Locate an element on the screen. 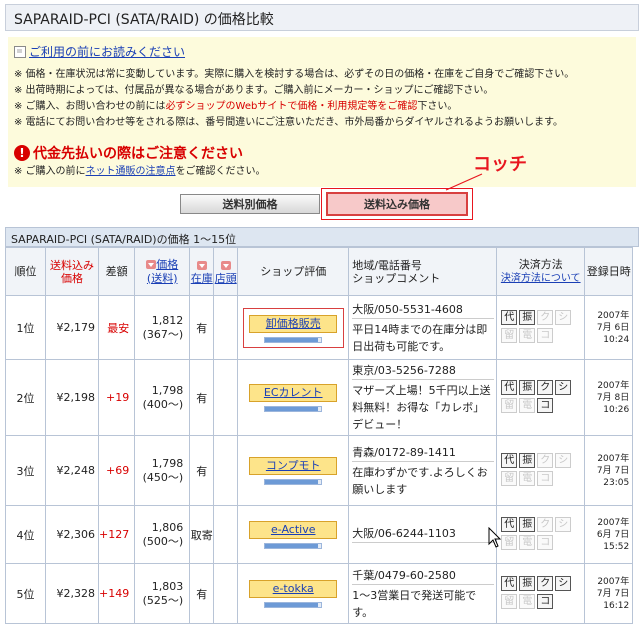 This screenshot has height=628, width=644. reg-date: 7月 7日 is located at coordinates (613, 593).